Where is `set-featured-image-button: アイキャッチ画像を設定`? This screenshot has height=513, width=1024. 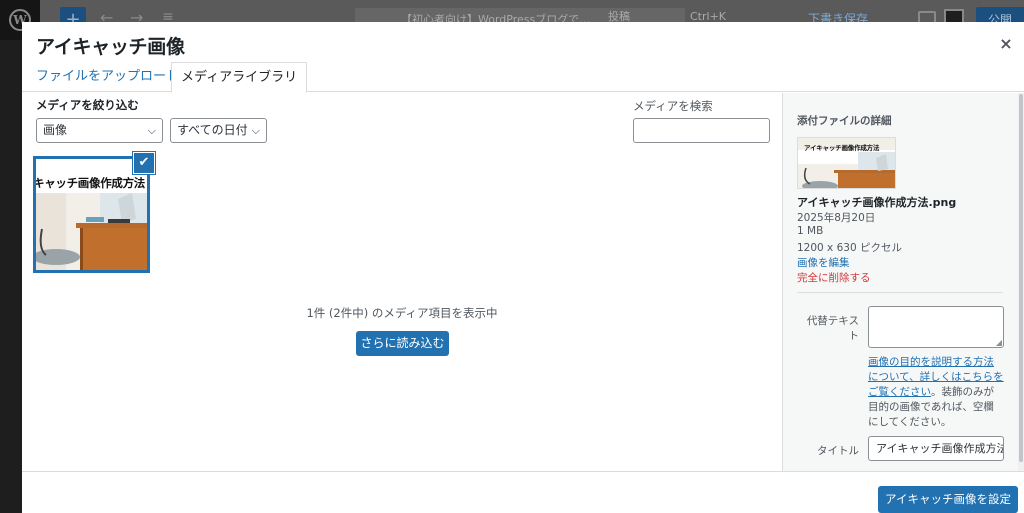 set-featured-image-button: アイキャッチ画像を設定 is located at coordinates (948, 499).